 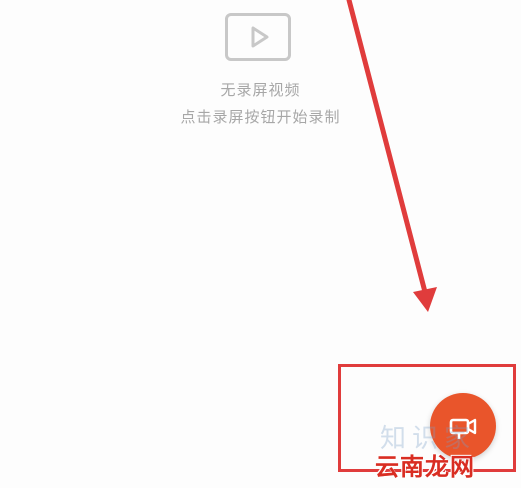 What do you see at coordinates (260, 90) in the screenshot?
I see `empty-state-title: 无录屏视频` at bounding box center [260, 90].